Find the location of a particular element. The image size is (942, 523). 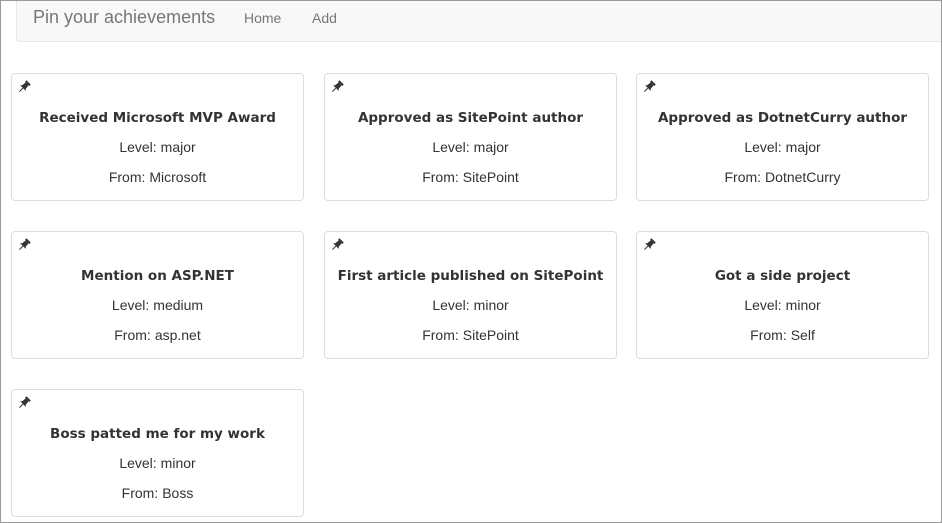

nav-home-link: Home is located at coordinates (262, 18).